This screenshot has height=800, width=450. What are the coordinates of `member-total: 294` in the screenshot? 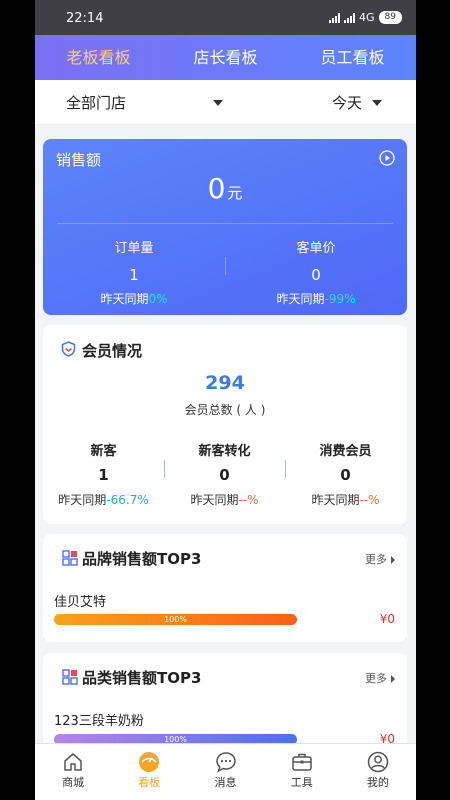 It's located at (225, 383).